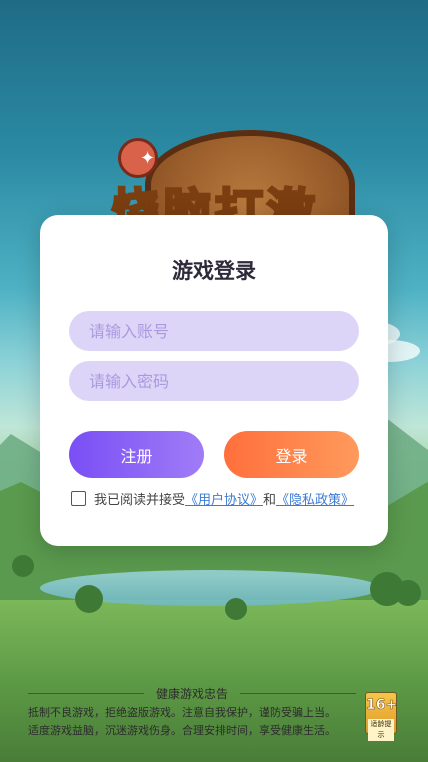 The image size is (428, 762). I want to click on account-input, so click(214, 331).